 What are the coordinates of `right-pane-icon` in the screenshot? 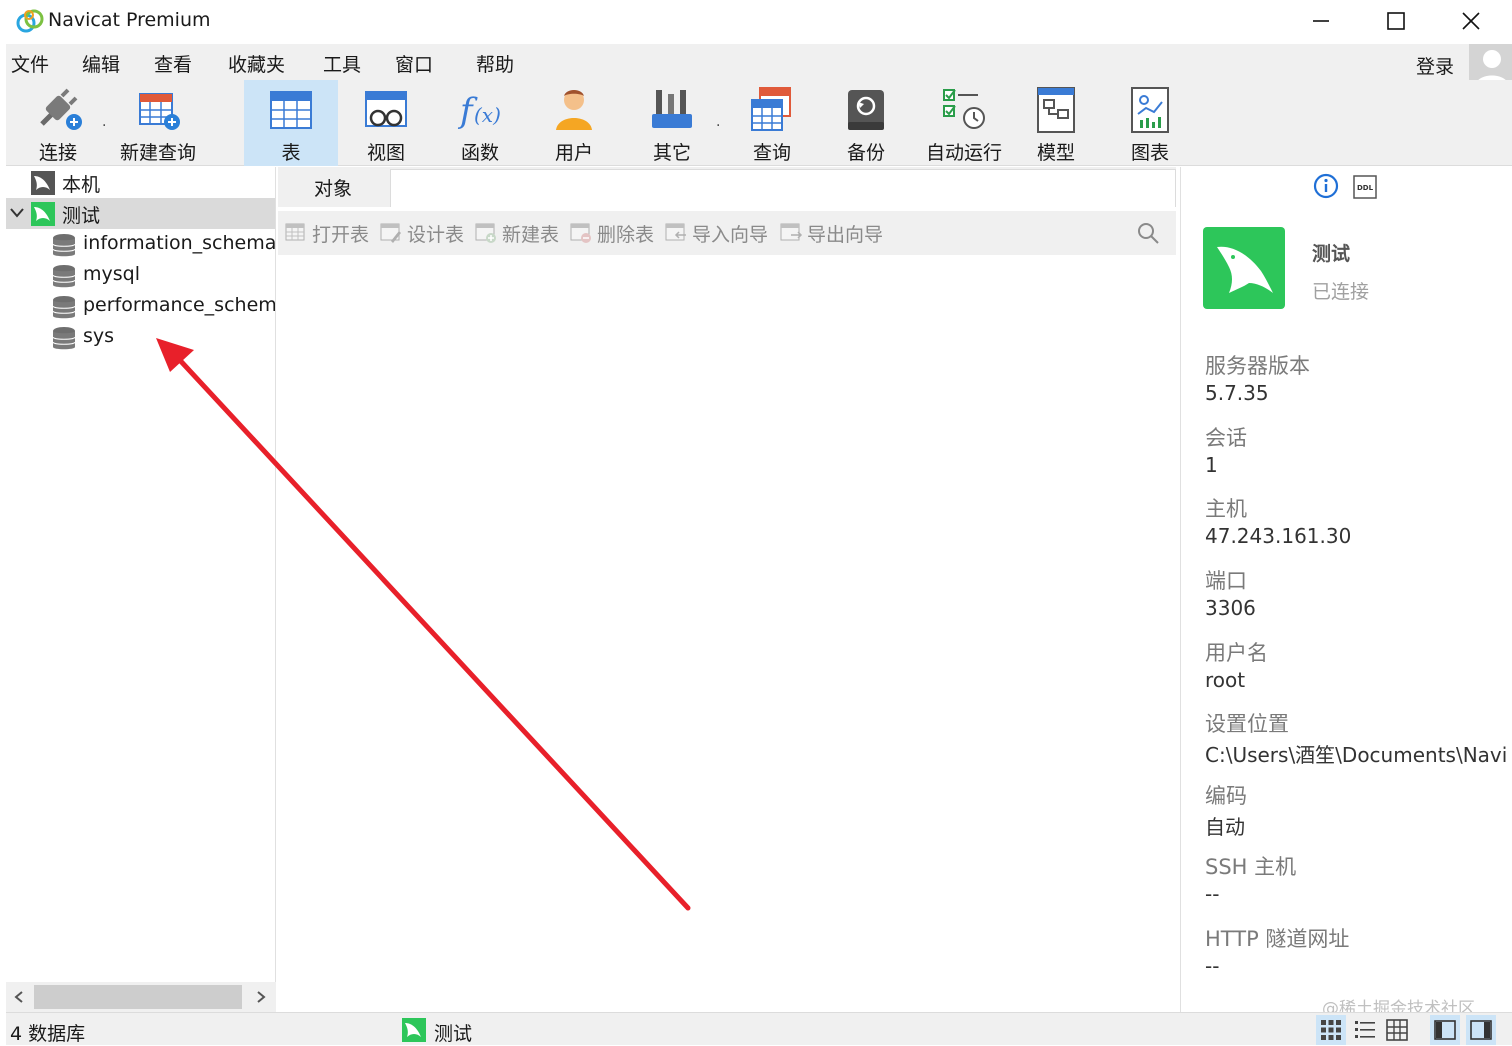 It's located at (1481, 1030).